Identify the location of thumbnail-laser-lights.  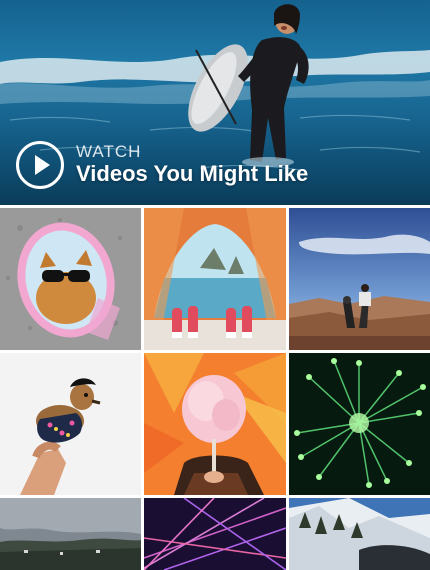
(215, 534).